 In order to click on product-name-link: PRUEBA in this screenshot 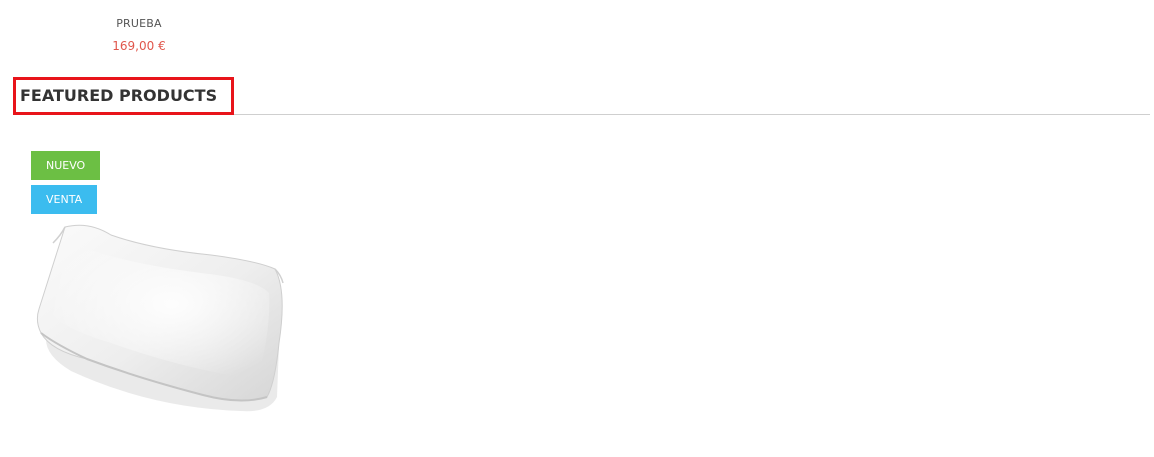, I will do `click(139, 24)`.